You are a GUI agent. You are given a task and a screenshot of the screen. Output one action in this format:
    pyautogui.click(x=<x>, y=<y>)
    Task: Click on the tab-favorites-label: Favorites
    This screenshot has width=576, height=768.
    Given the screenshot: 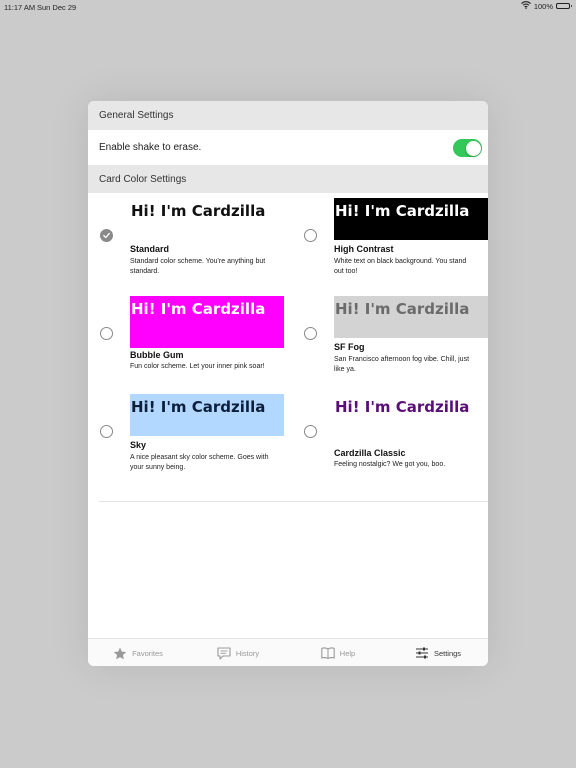 What is the action you would take?
    pyautogui.click(x=147, y=653)
    